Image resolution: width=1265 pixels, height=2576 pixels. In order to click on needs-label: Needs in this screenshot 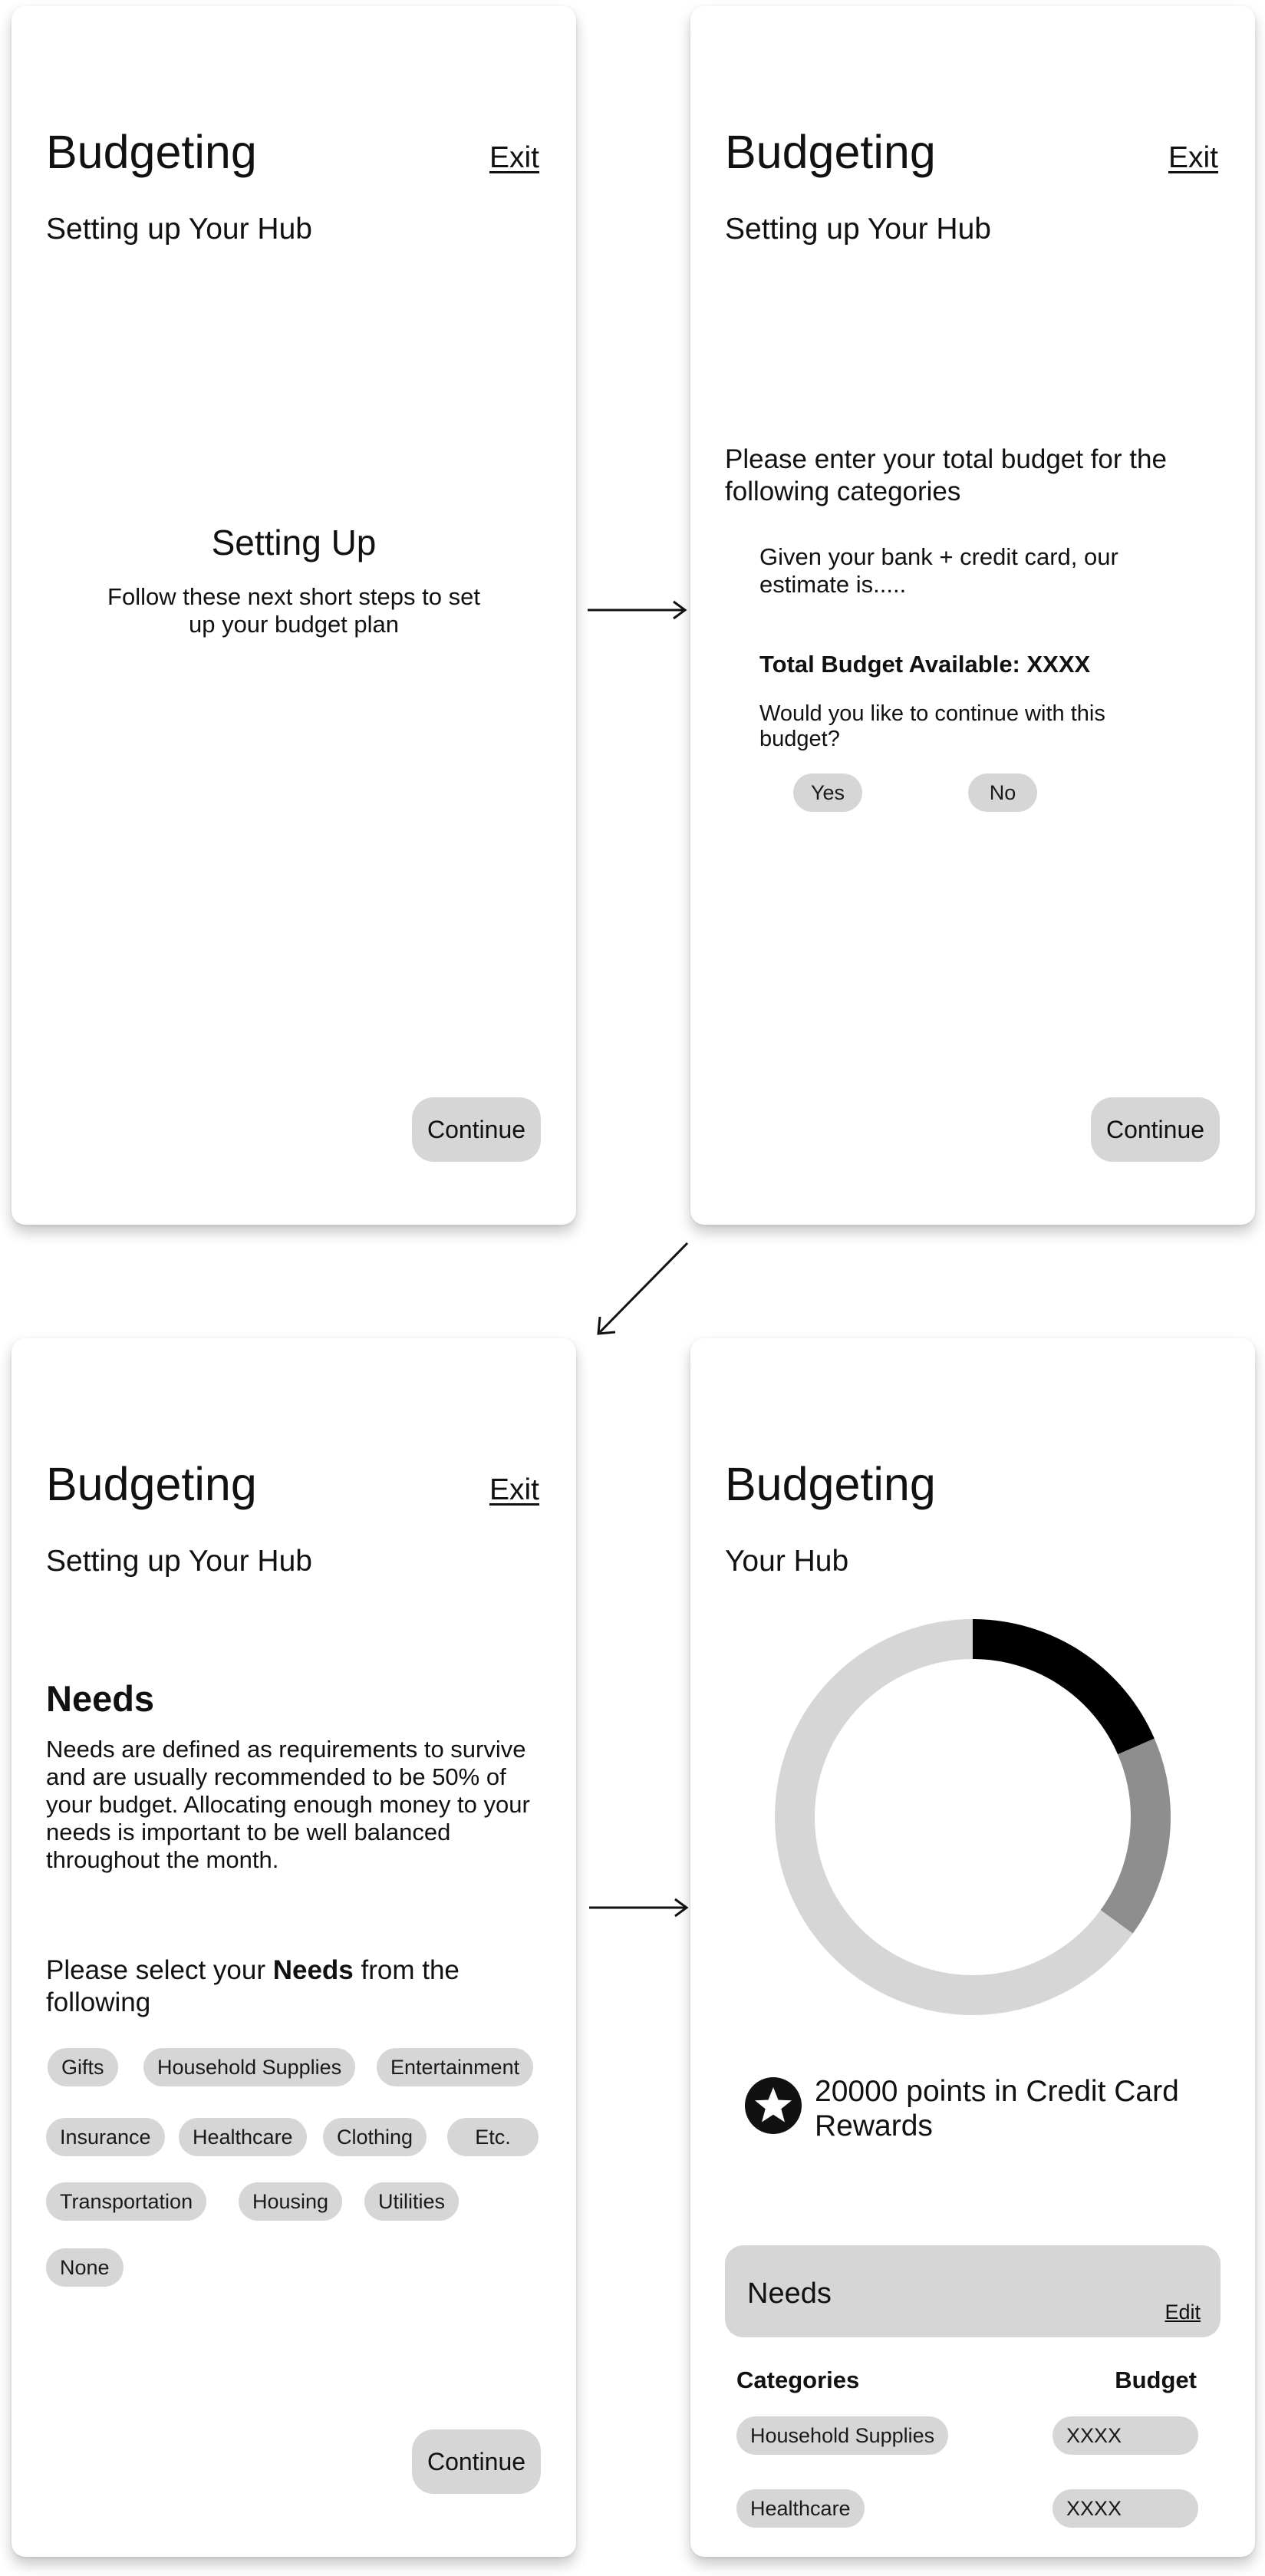, I will do `click(790, 2294)`.